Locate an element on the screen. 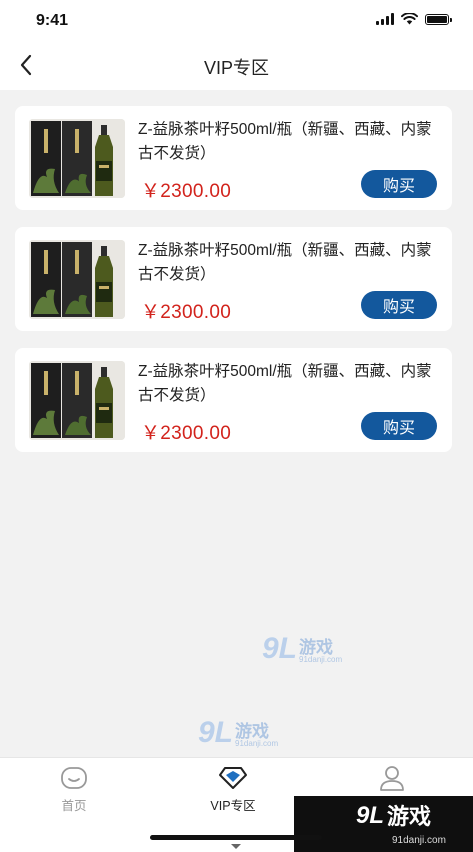  status-time: 9:41 is located at coordinates (52, 20).